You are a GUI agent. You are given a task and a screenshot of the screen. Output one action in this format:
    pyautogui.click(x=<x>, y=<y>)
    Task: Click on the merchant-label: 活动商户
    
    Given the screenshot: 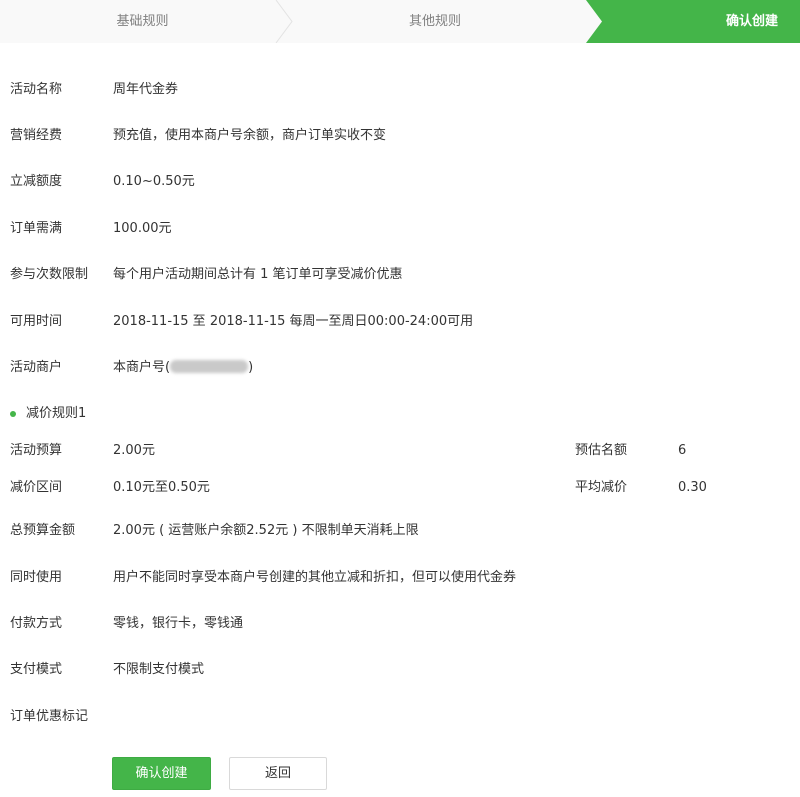 What is the action you would take?
    pyautogui.click(x=36, y=367)
    